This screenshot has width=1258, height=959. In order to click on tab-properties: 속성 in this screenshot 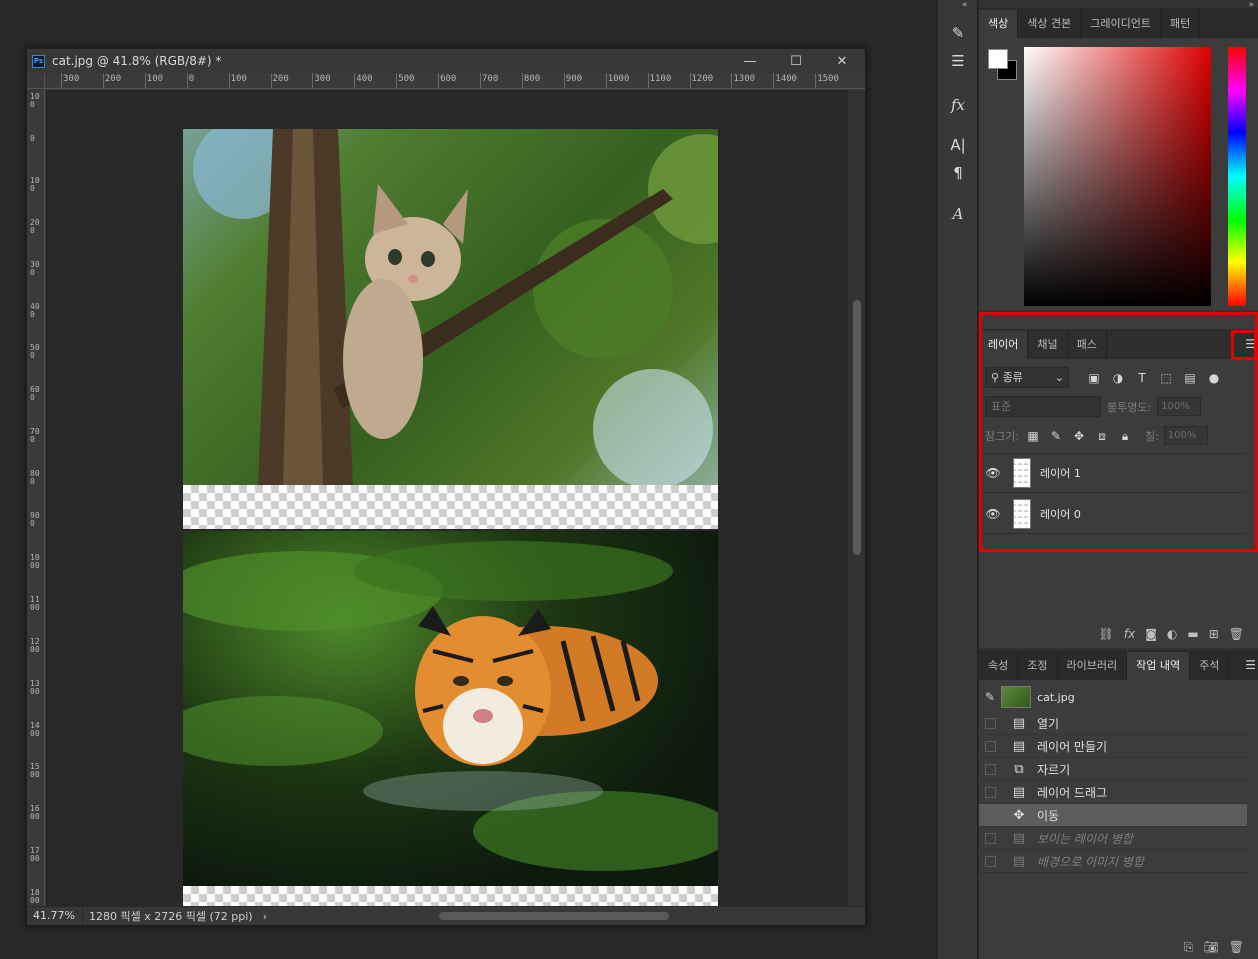, I will do `click(999, 666)`.